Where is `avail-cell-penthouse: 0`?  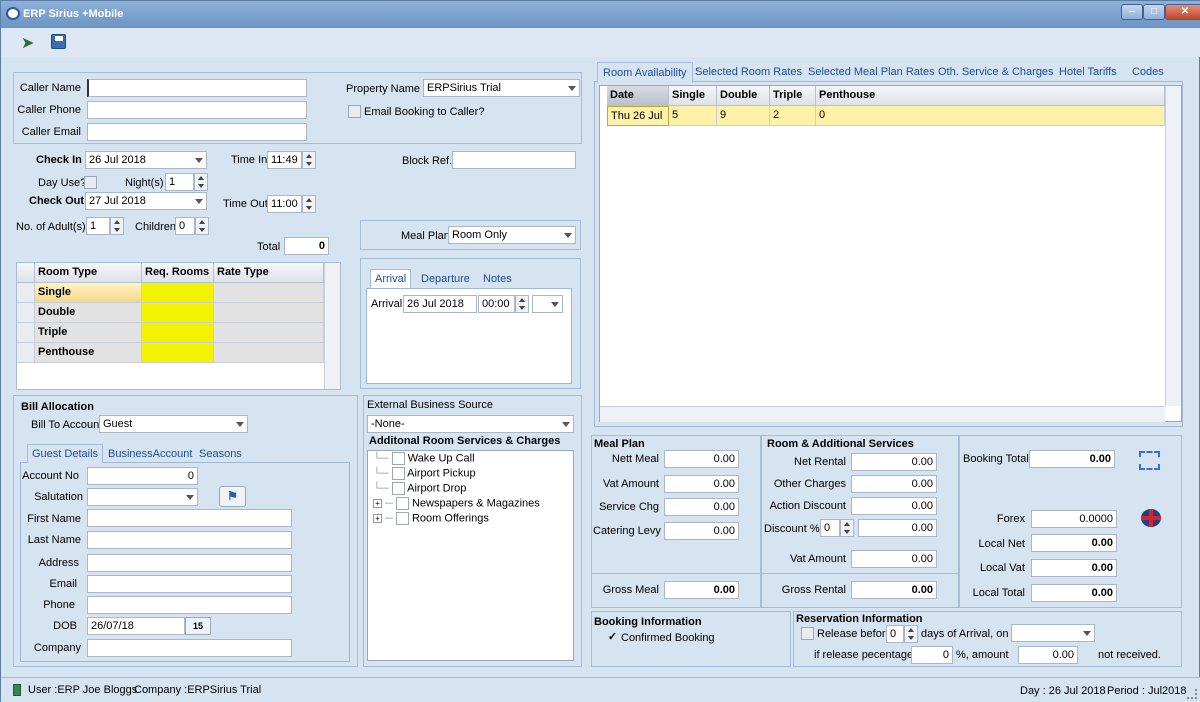
avail-cell-penthouse: 0 is located at coordinates (990, 116).